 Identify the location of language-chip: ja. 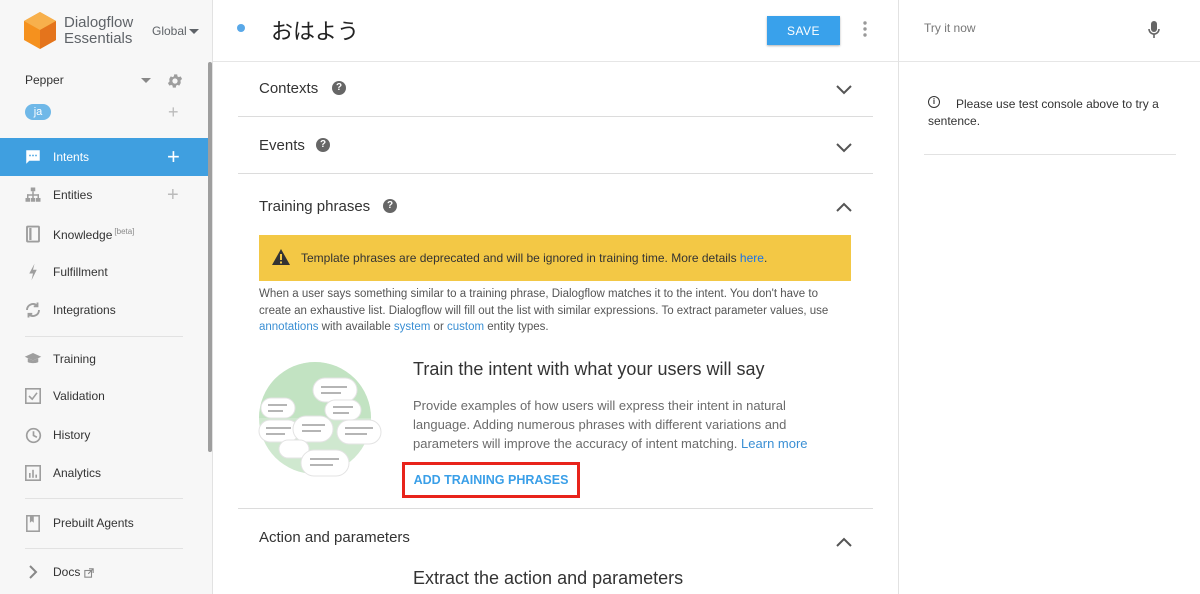
(38, 112).